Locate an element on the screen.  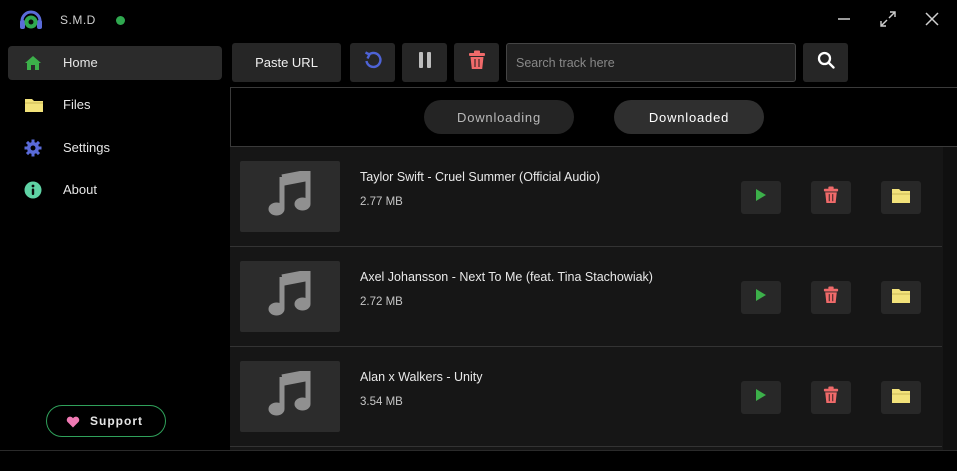
tab-bar: Downloading Downloaded is located at coordinates (593, 117).